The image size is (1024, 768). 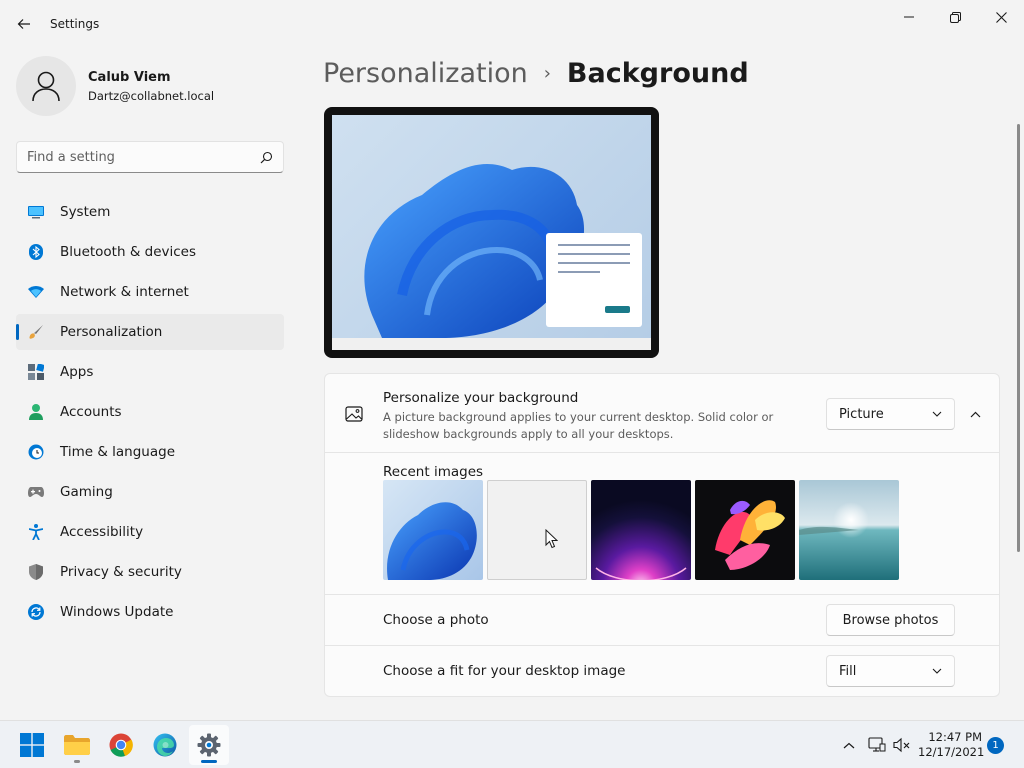 What do you see at coordinates (512, 24) in the screenshot?
I see `title-bar: Settings` at bounding box center [512, 24].